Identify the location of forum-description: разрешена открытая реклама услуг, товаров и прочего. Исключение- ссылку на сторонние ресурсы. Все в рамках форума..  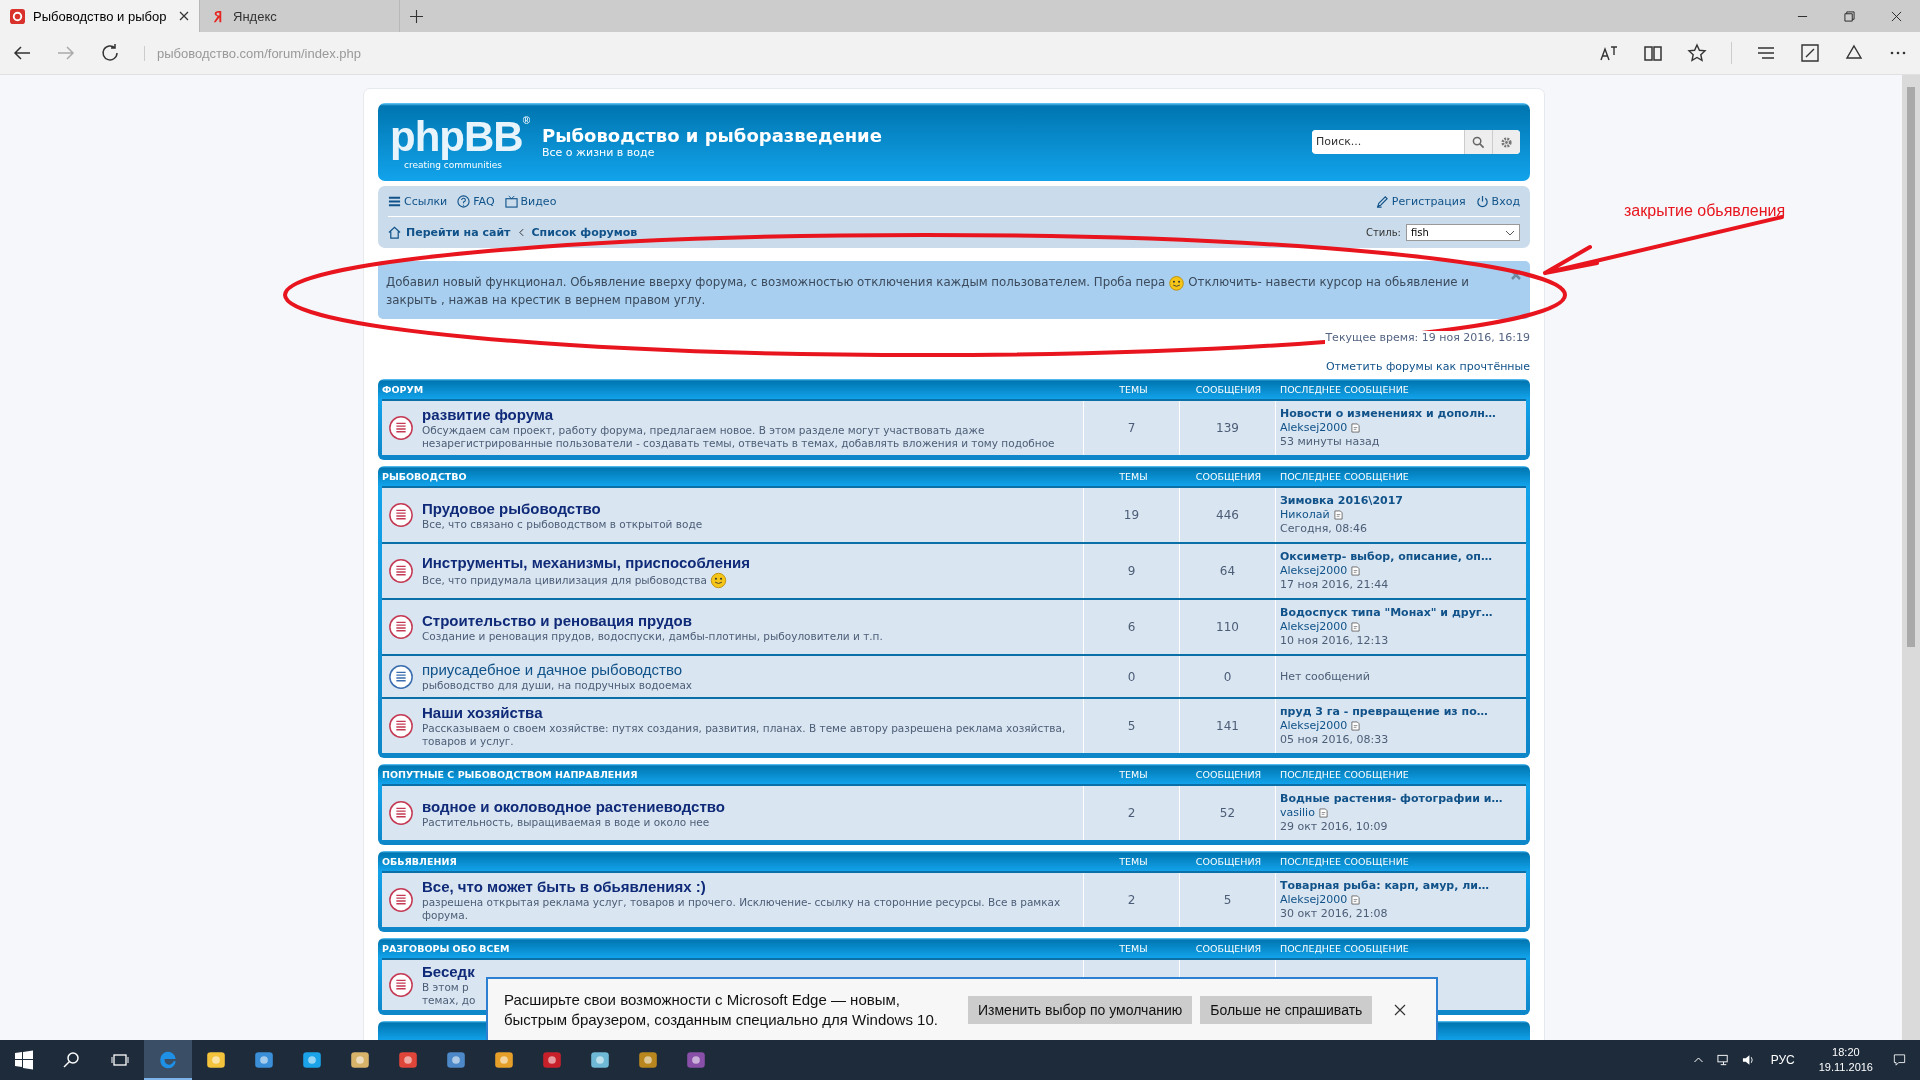
(742, 909).